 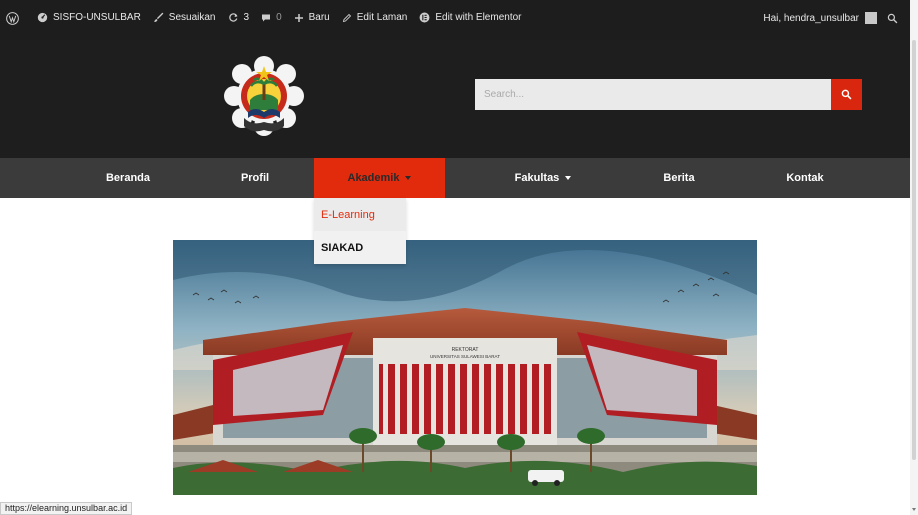 I want to click on akademik-dropdown-menu: E-Learning SIAKAD, so click(x=360, y=231).